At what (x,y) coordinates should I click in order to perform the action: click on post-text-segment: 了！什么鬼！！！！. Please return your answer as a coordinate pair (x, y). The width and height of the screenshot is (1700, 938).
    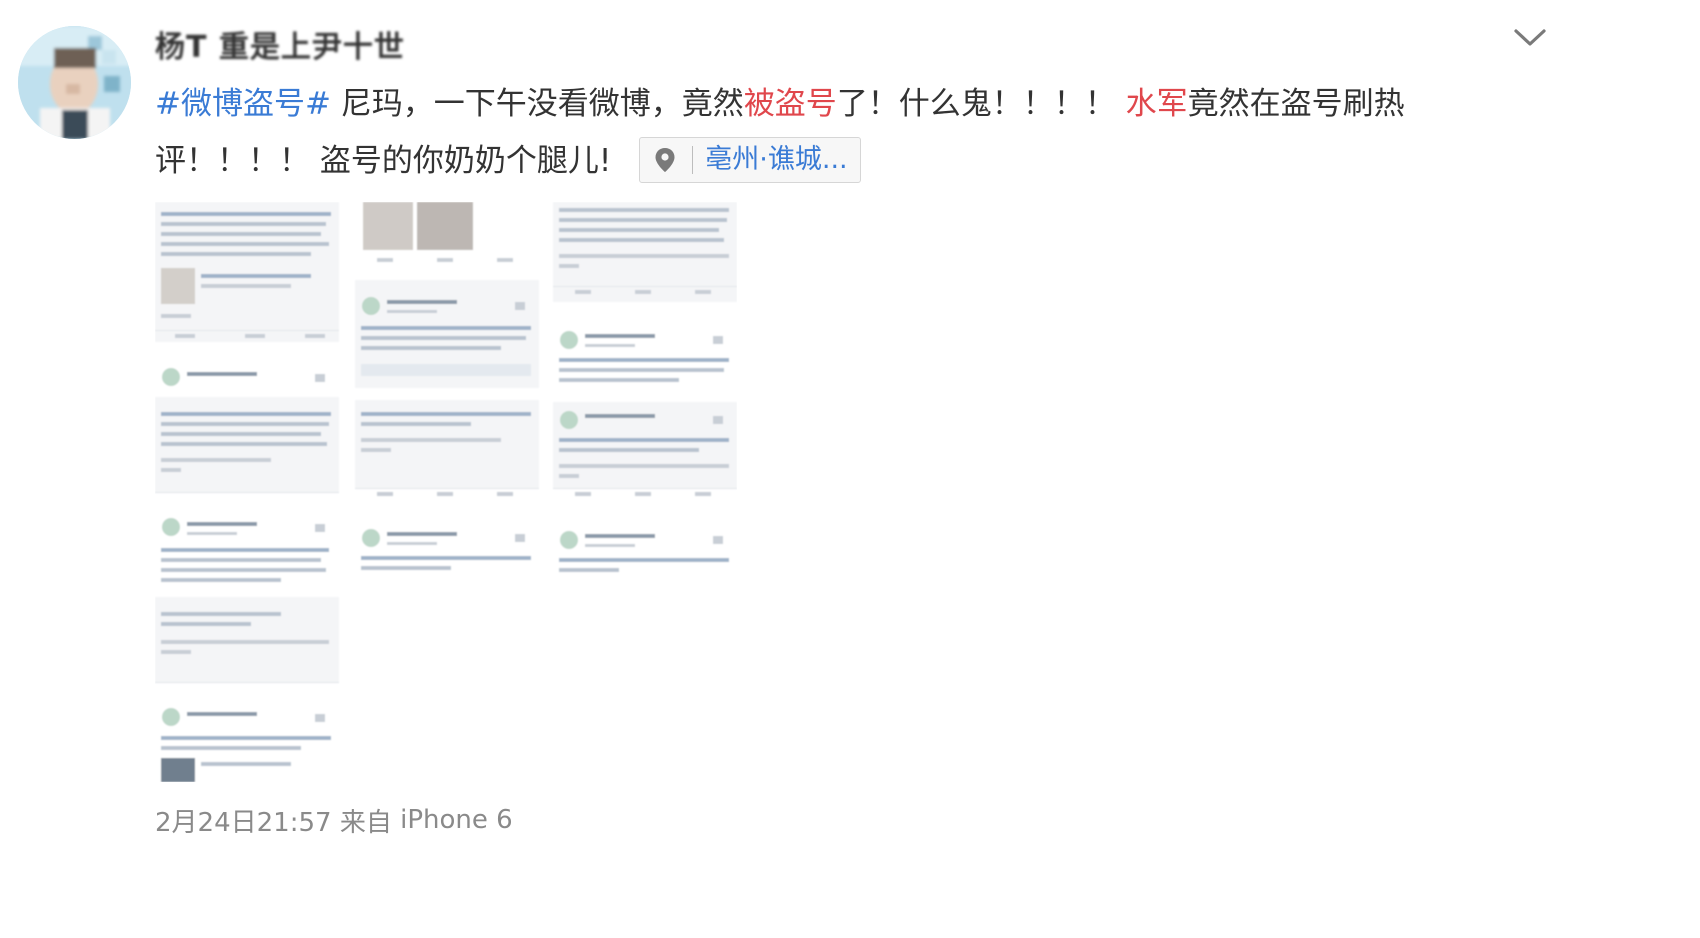
    Looking at the image, I should click on (981, 104).